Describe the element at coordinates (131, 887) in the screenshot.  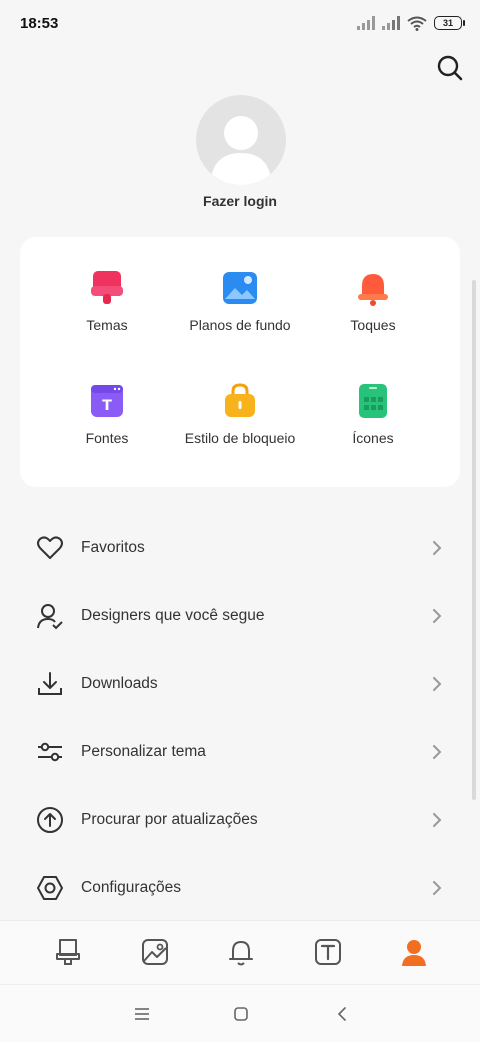
I see `menu-item-label: Configurações` at that location.